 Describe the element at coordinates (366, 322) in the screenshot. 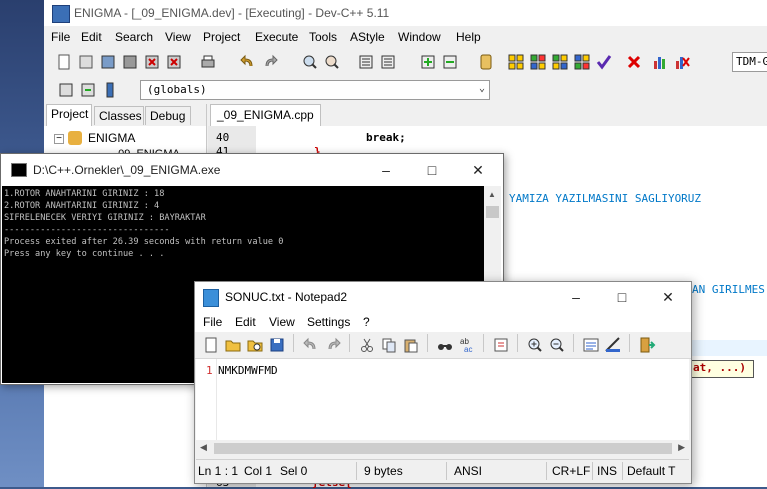

I see `menu-help: ?` at that location.